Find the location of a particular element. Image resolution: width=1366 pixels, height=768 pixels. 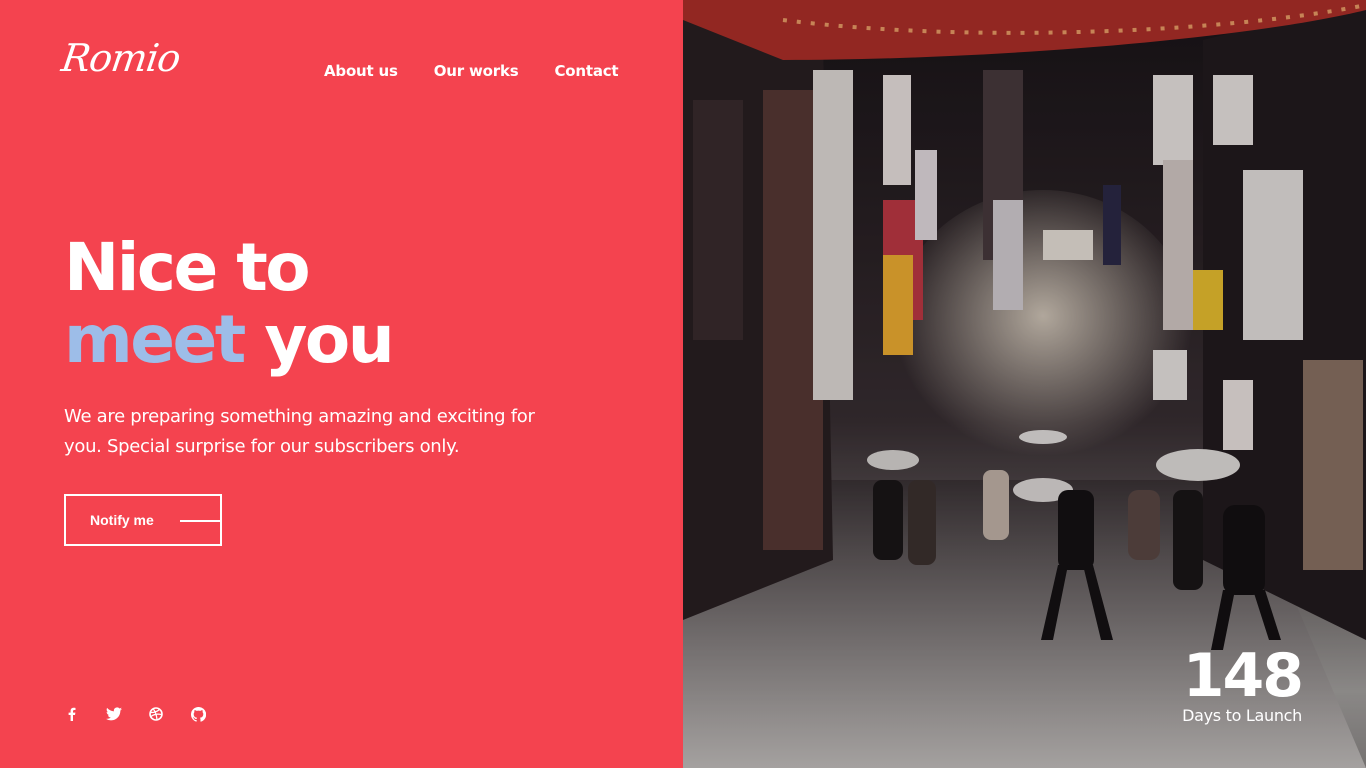

github-icon is located at coordinates (198, 714).